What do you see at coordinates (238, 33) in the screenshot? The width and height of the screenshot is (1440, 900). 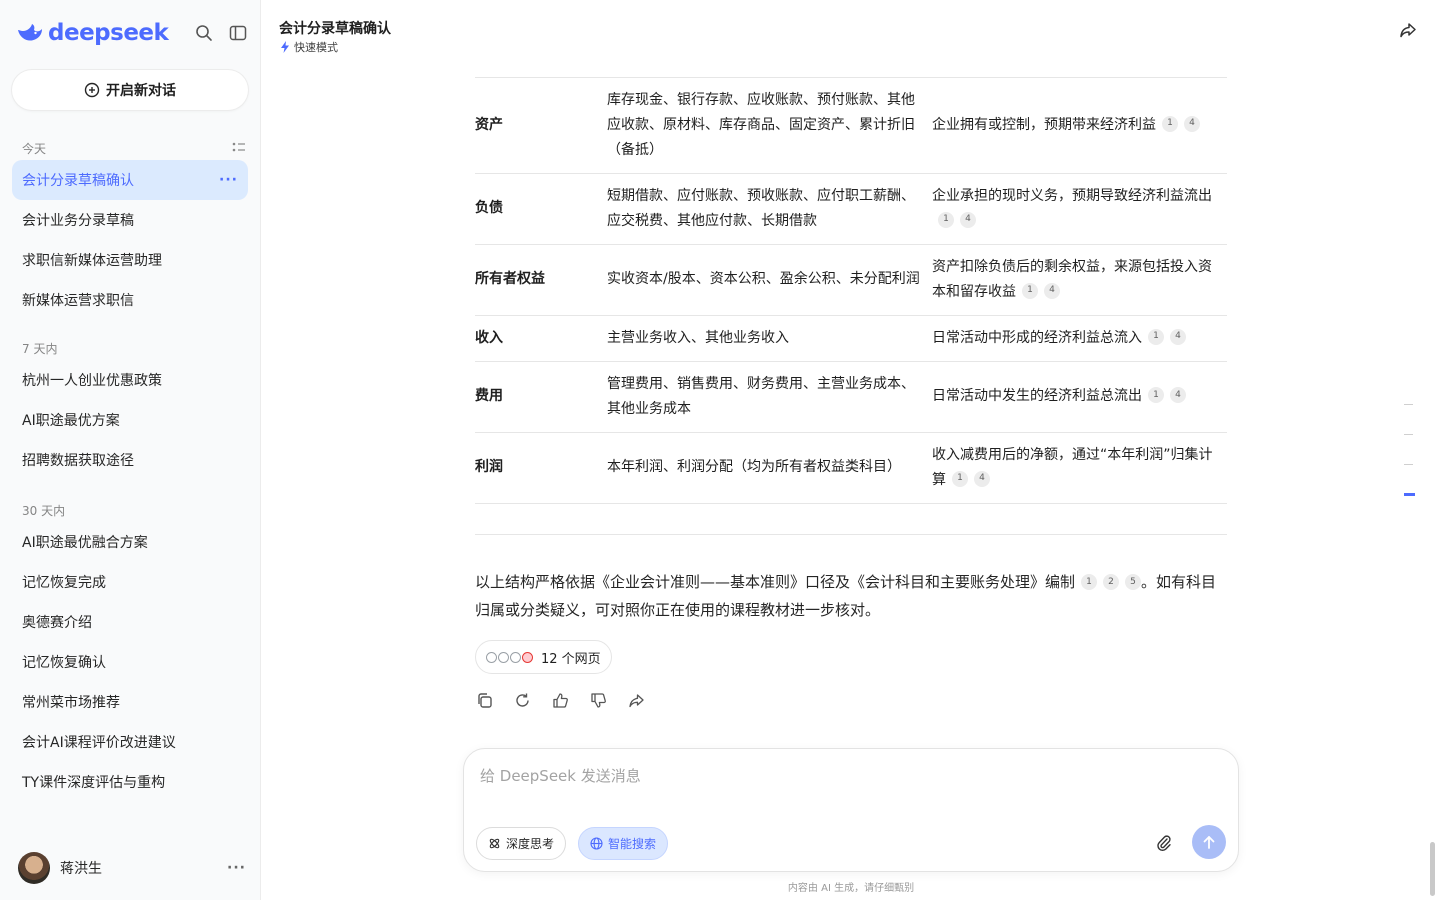 I see `sidebar-toggle-icon` at bounding box center [238, 33].